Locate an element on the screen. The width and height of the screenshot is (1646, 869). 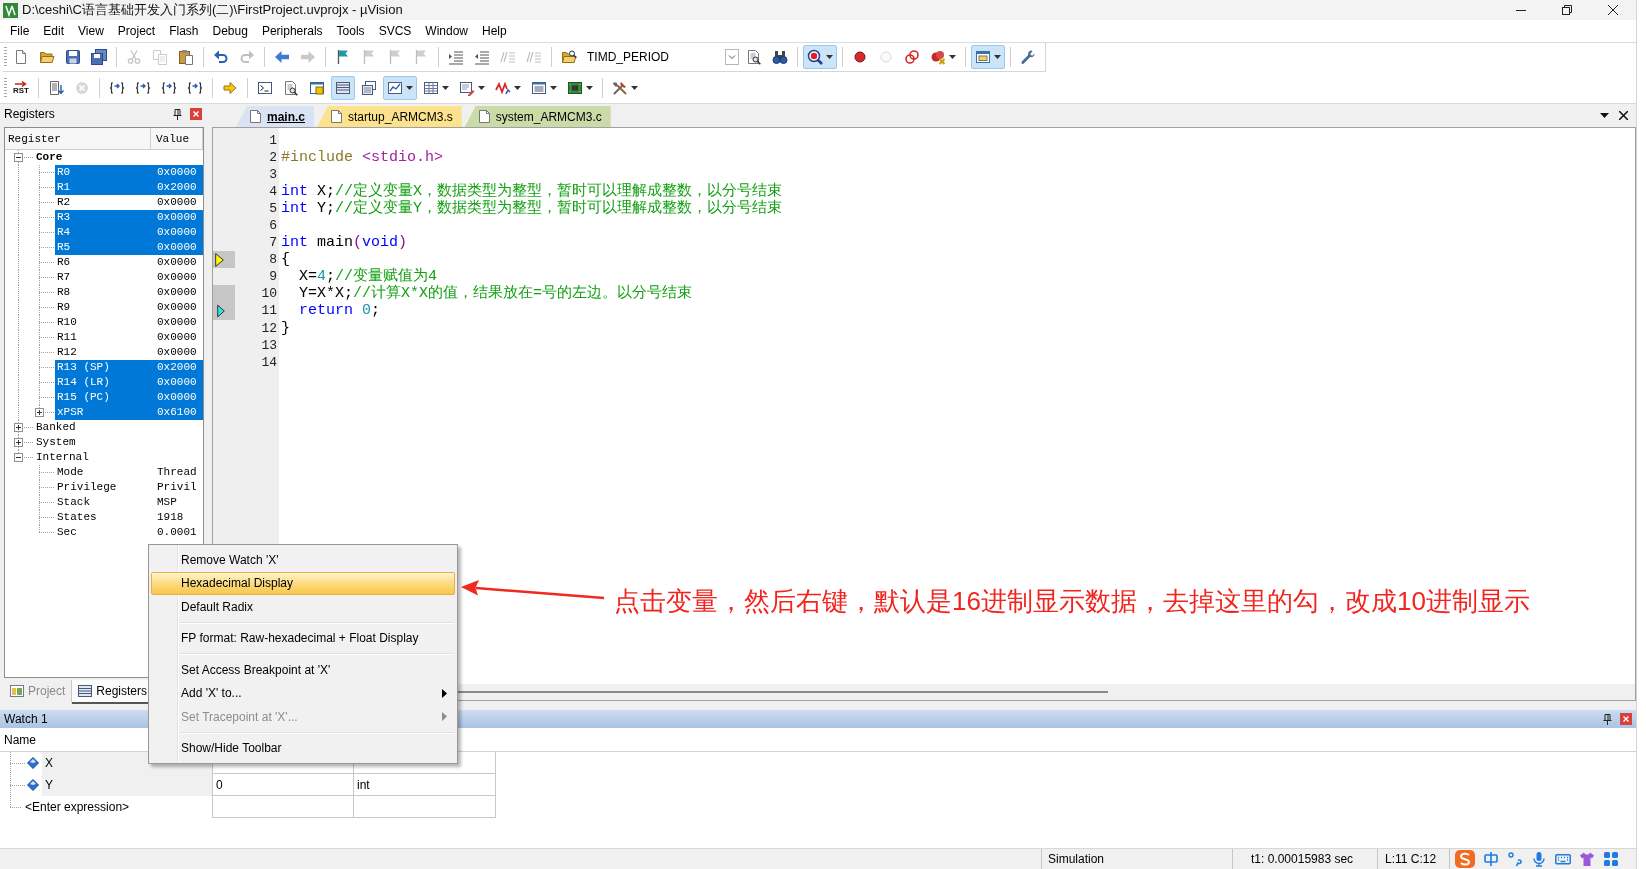
undo-icon is located at coordinates (221, 57).